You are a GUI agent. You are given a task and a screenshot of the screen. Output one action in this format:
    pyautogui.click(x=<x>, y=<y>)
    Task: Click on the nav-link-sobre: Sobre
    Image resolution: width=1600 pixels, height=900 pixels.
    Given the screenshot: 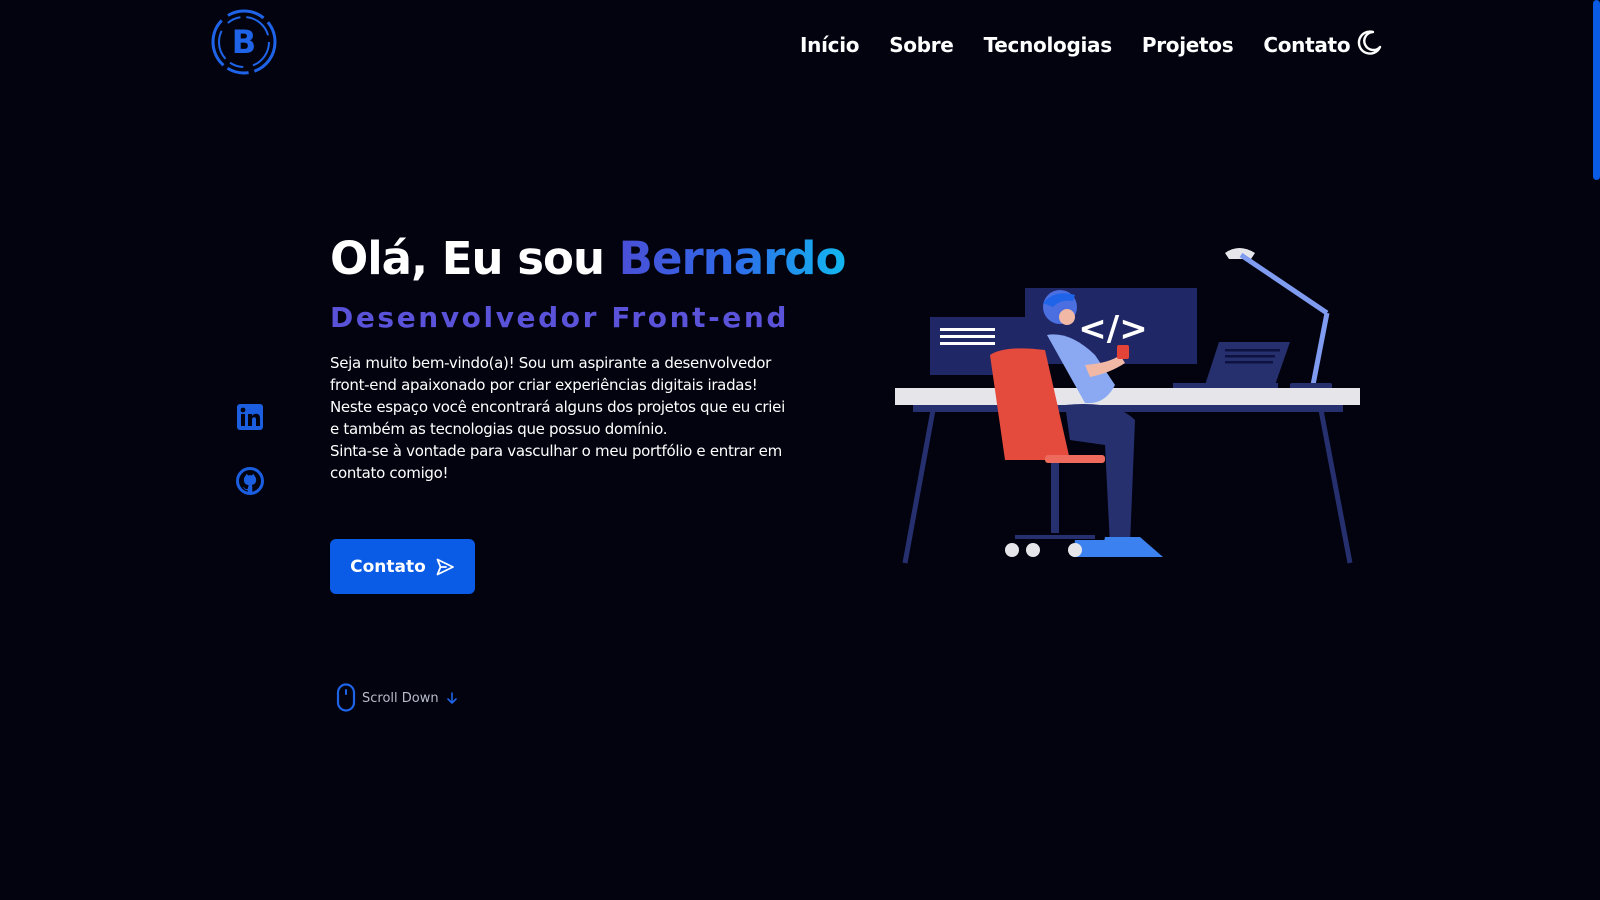 What is the action you would take?
    pyautogui.click(x=921, y=45)
    